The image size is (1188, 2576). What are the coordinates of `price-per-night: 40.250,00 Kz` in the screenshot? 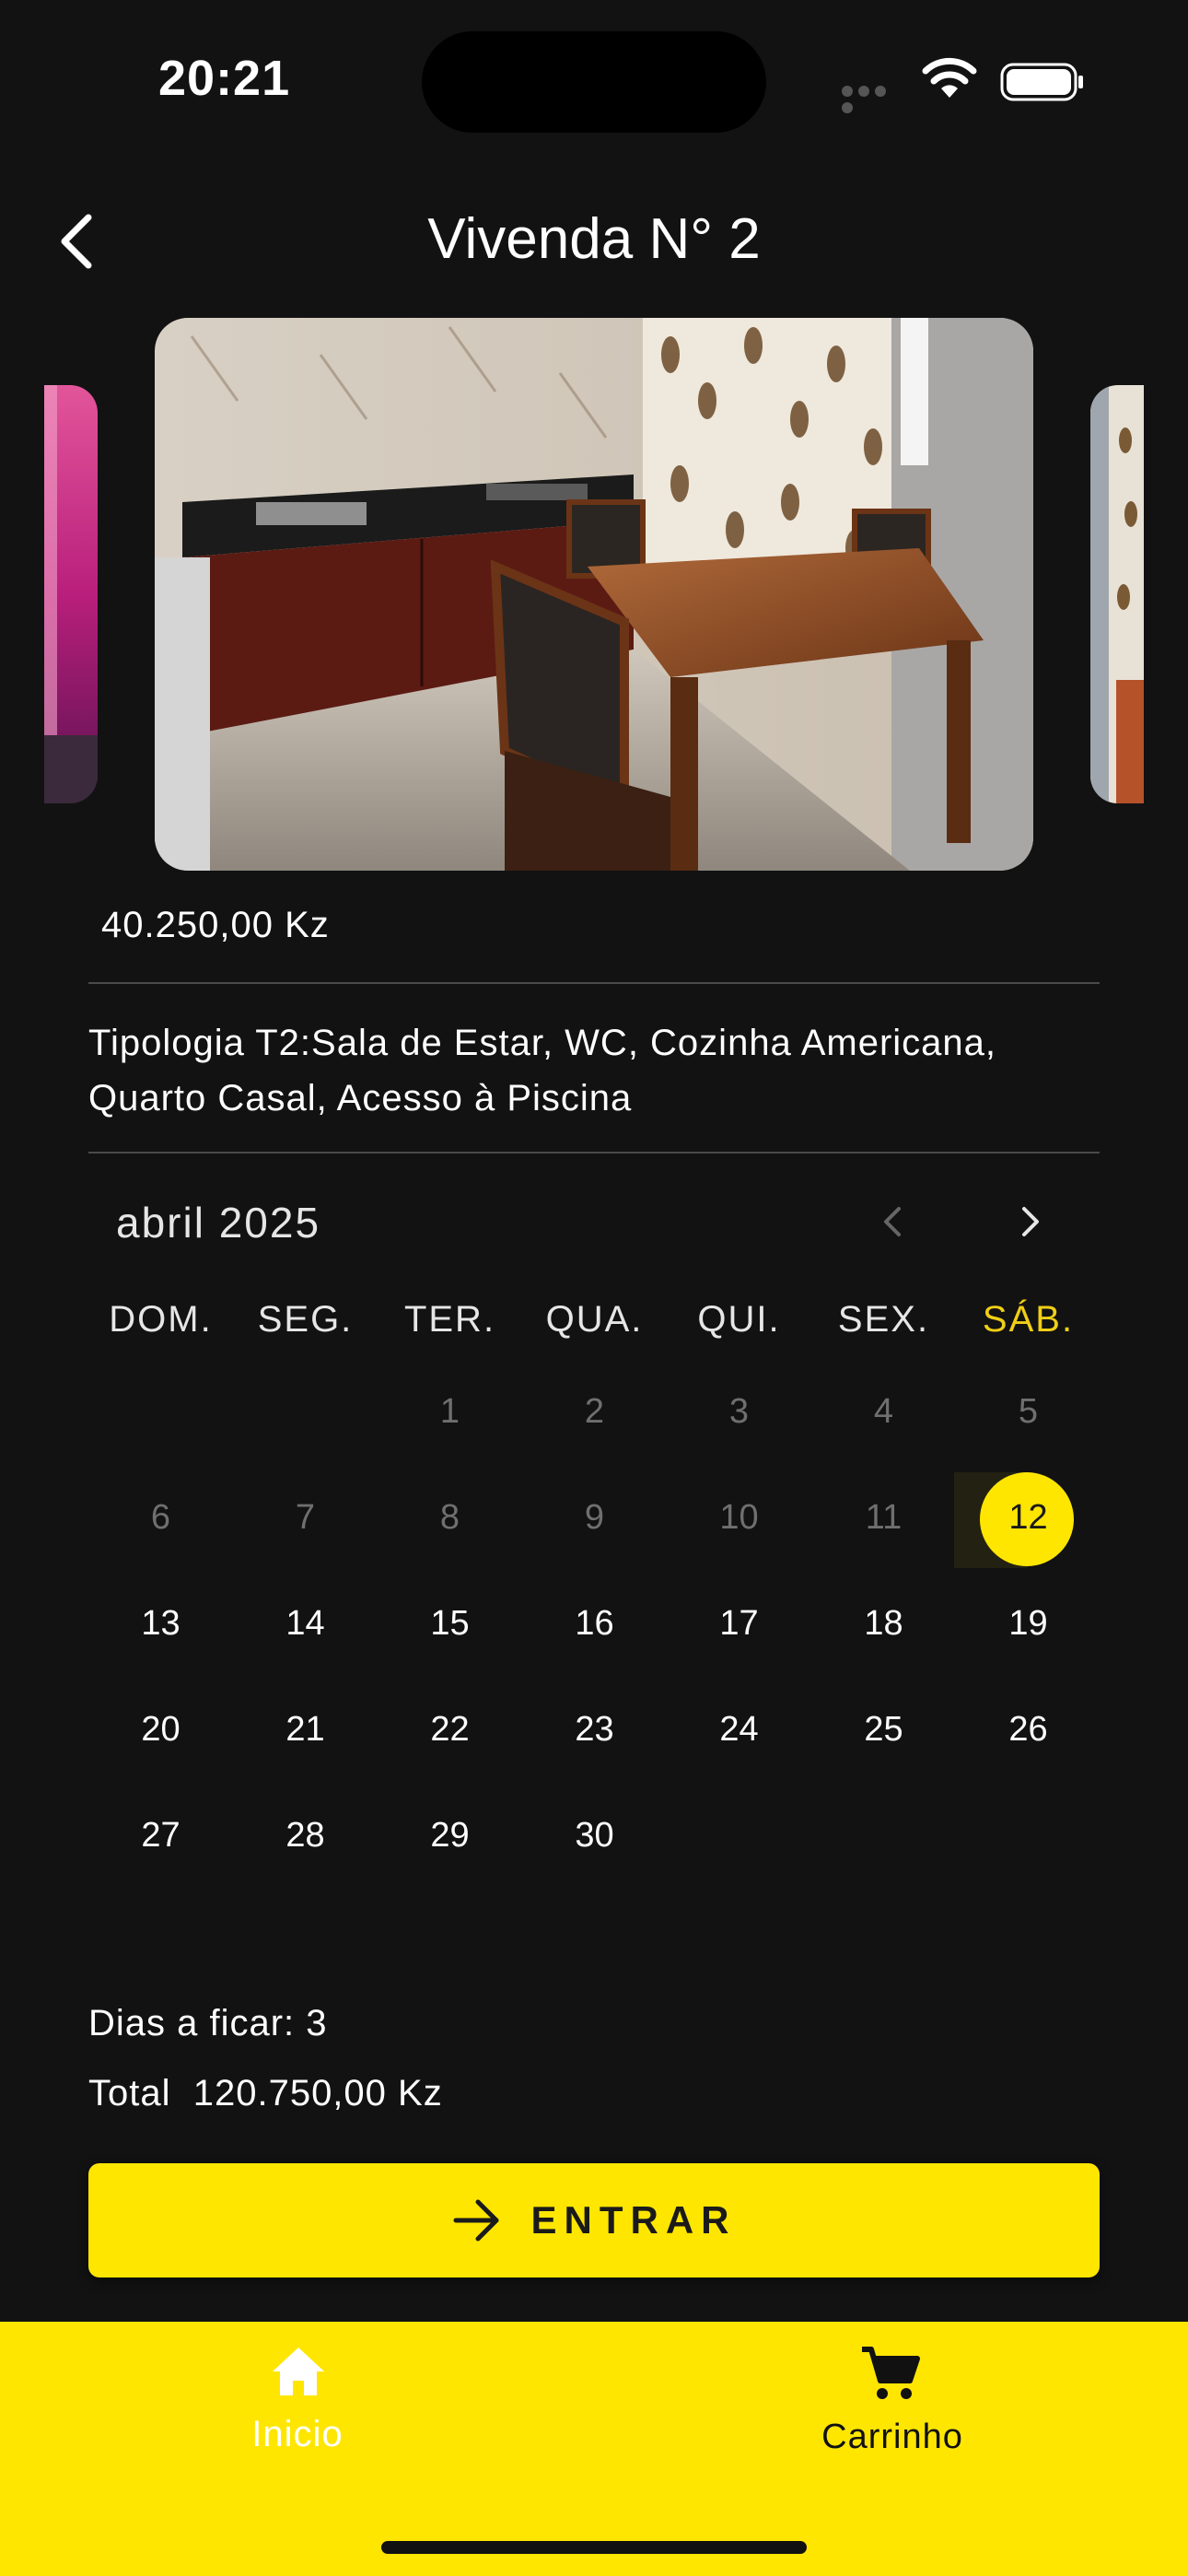 It's located at (215, 925).